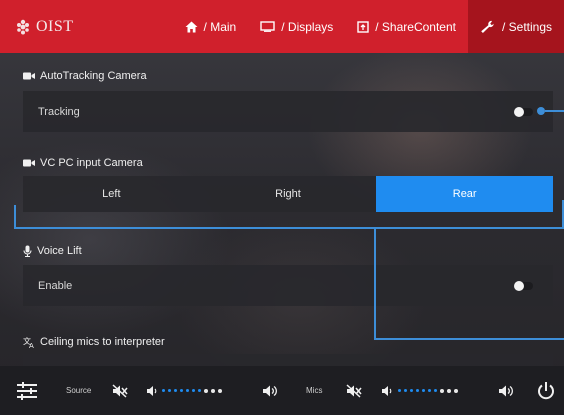  Describe the element at coordinates (93, 76) in the screenshot. I see `autotracking-title-text: AutoTracking Camera` at that location.